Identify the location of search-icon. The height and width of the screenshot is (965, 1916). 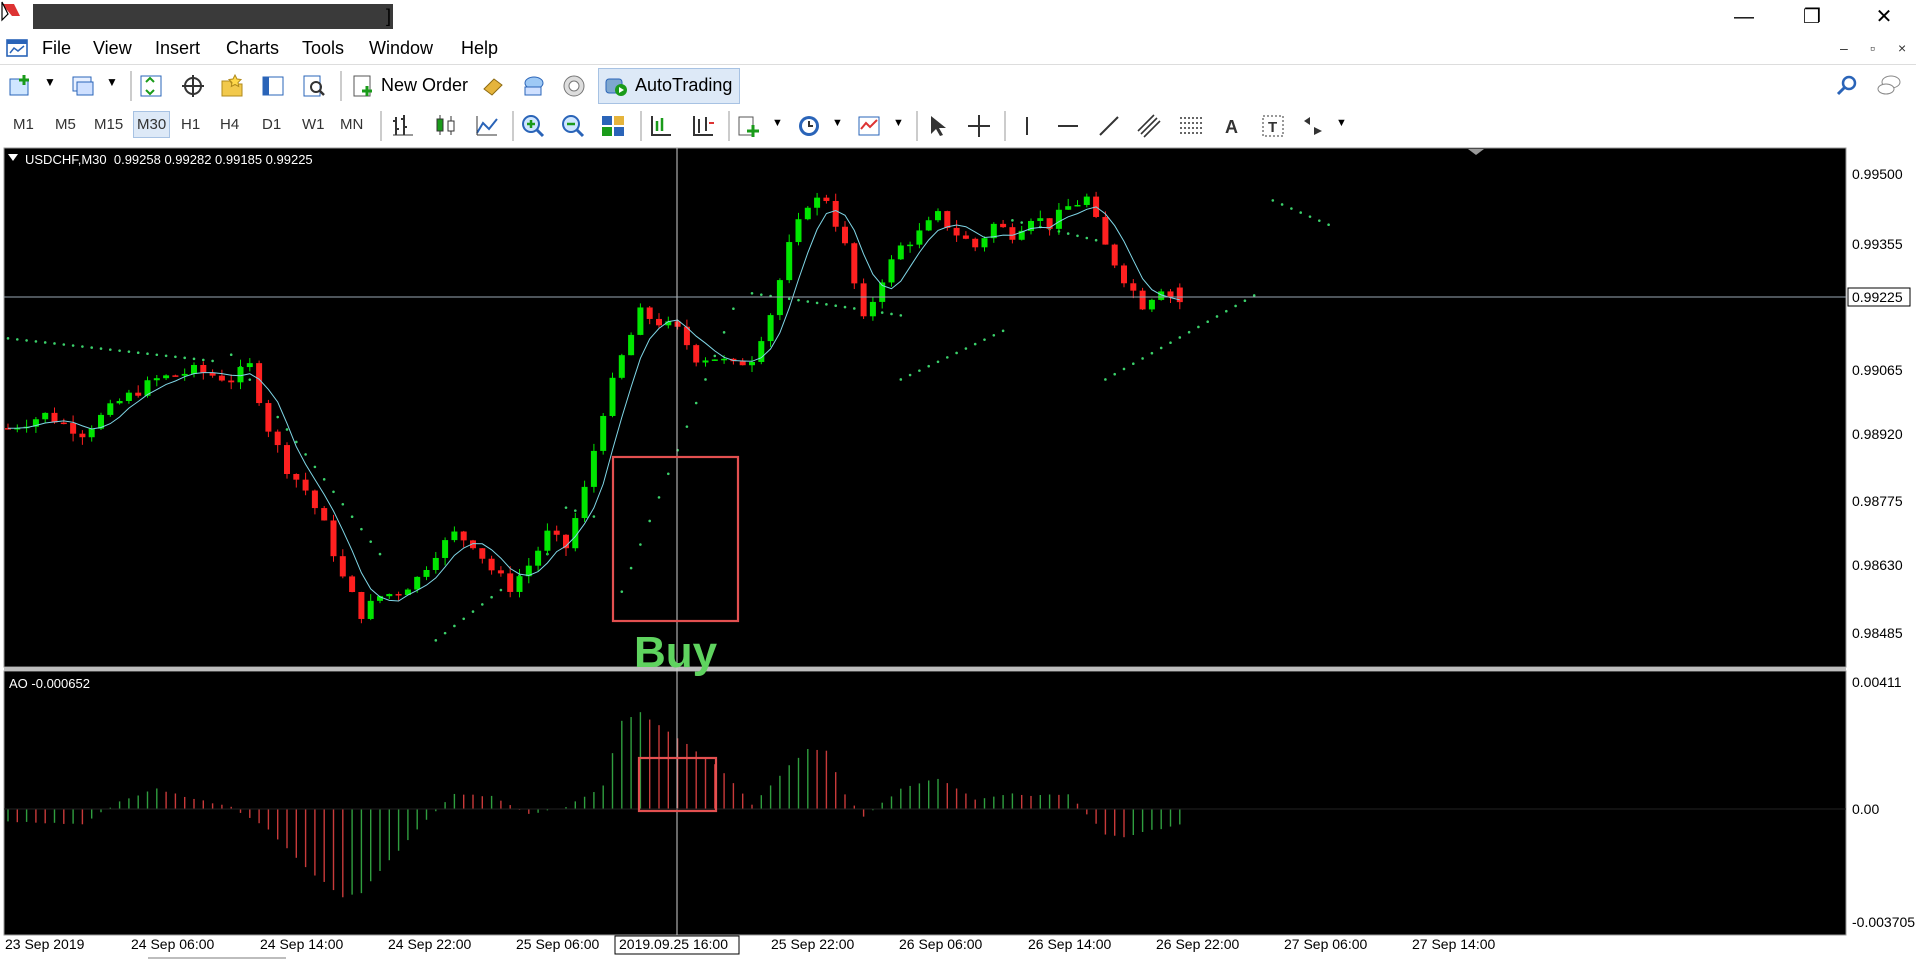
(1847, 86).